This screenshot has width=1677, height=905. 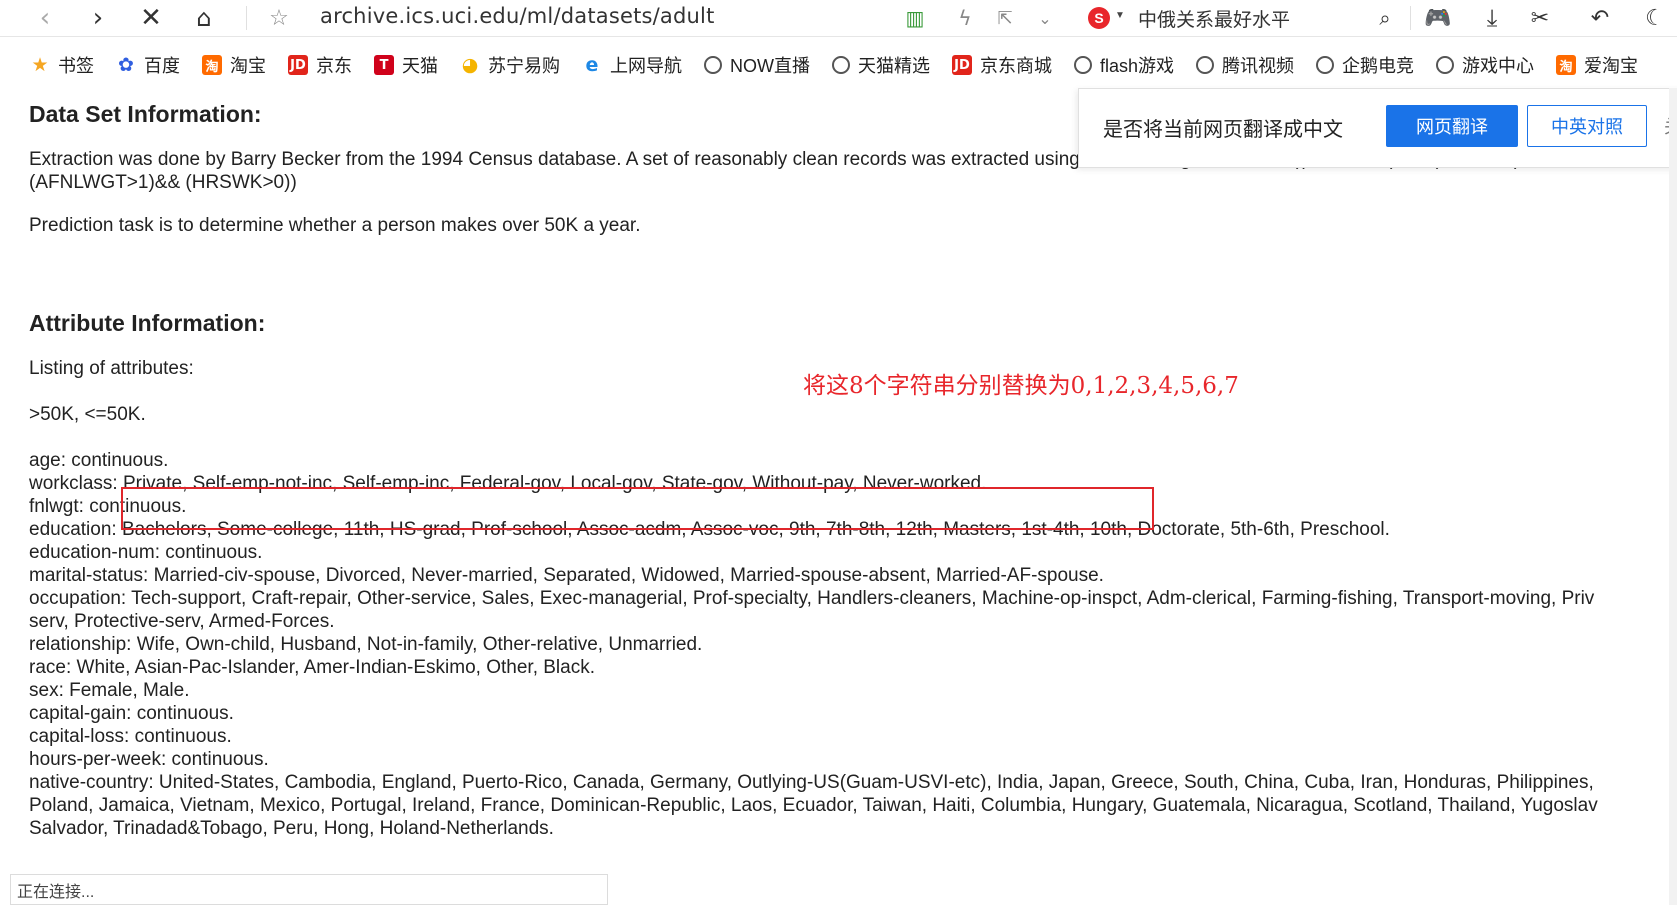 What do you see at coordinates (131, 713) in the screenshot?
I see `attribute-line: capital-gain: continuous.` at bounding box center [131, 713].